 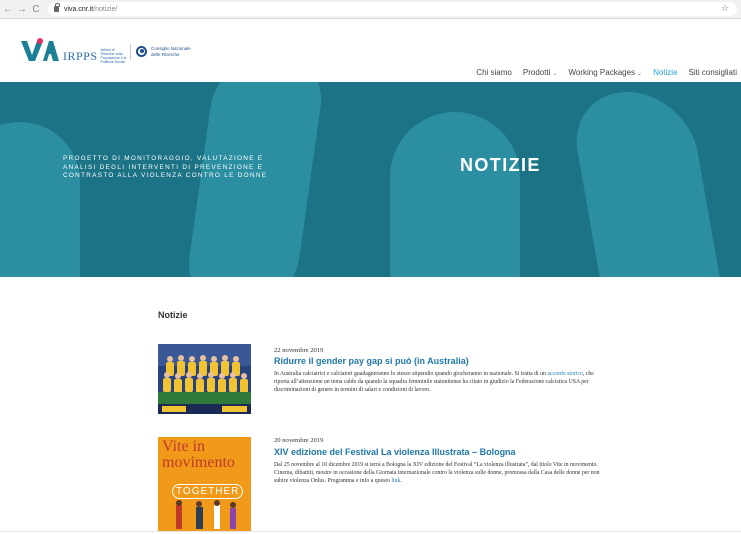 What do you see at coordinates (204, 379) in the screenshot?
I see `news-thumbnail-football-team` at bounding box center [204, 379].